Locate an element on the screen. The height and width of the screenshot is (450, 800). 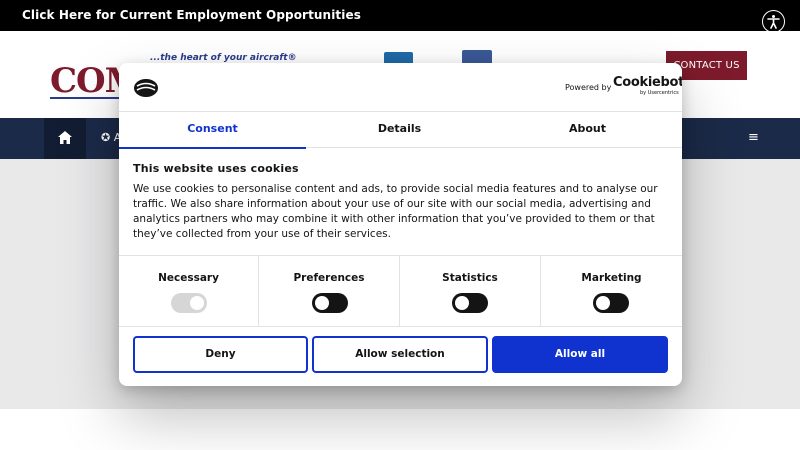
dialog-heading: This website uses cookies is located at coordinates (216, 168).